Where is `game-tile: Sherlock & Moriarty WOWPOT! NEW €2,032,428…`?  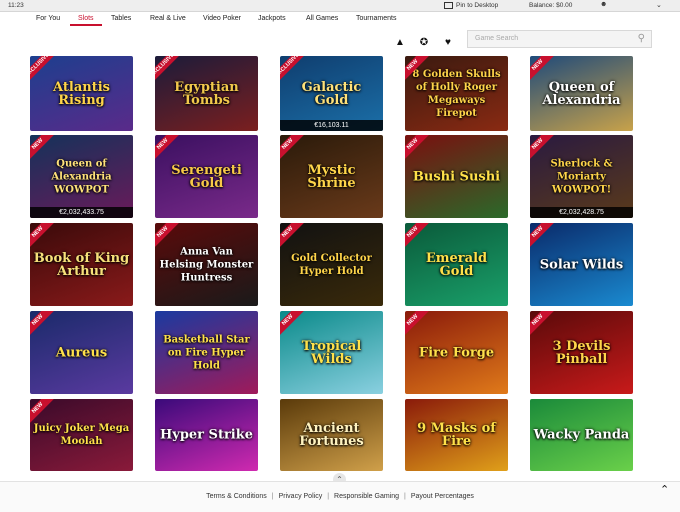
game-tile: Sherlock & Moriarty WOWPOT! NEW €2,032,428… is located at coordinates (581, 176).